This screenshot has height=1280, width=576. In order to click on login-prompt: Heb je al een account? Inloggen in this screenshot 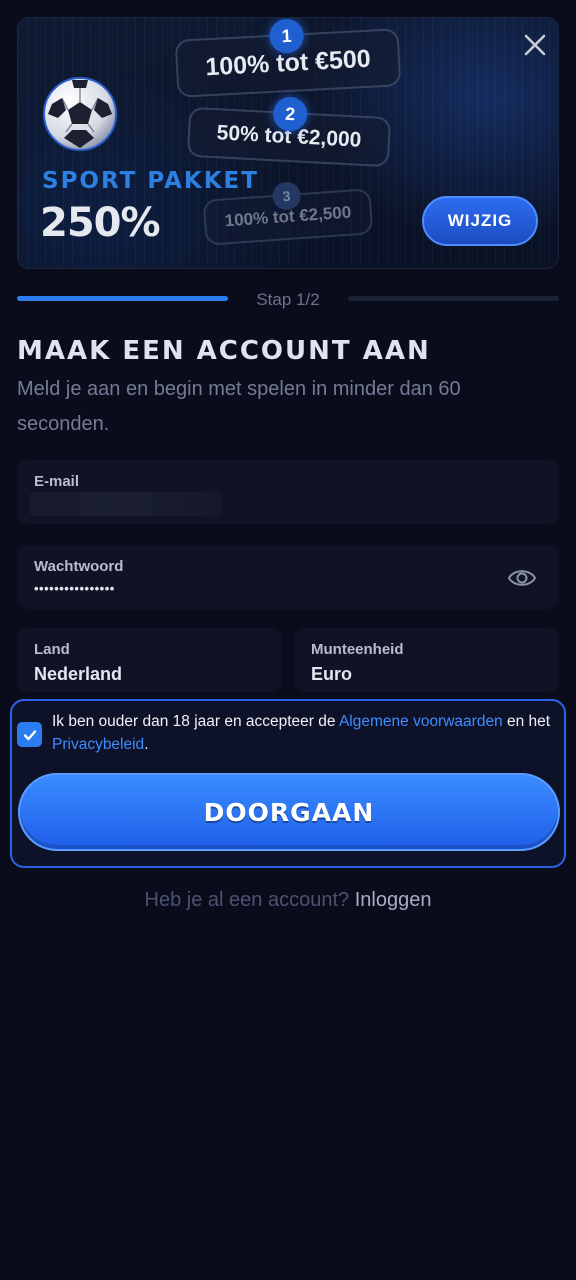, I will do `click(288, 900)`.